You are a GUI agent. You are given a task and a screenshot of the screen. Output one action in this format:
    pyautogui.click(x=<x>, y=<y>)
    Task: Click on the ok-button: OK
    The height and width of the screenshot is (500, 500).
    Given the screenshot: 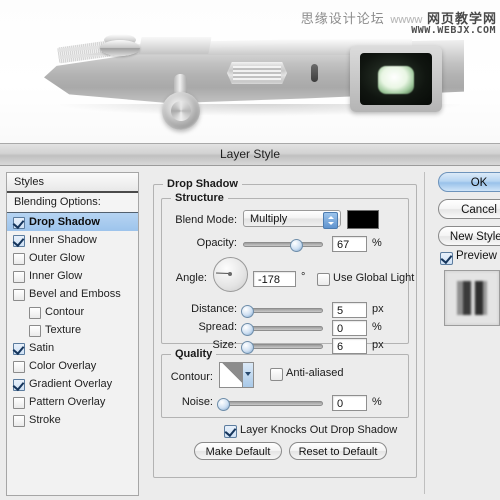 What is the action you would take?
    pyautogui.click(x=469, y=182)
    